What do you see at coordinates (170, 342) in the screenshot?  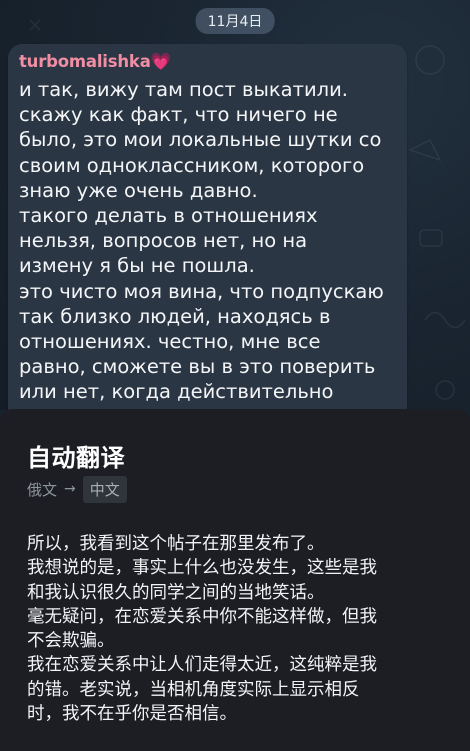 I see `message-line: отношениях. честно, мне все` at bounding box center [170, 342].